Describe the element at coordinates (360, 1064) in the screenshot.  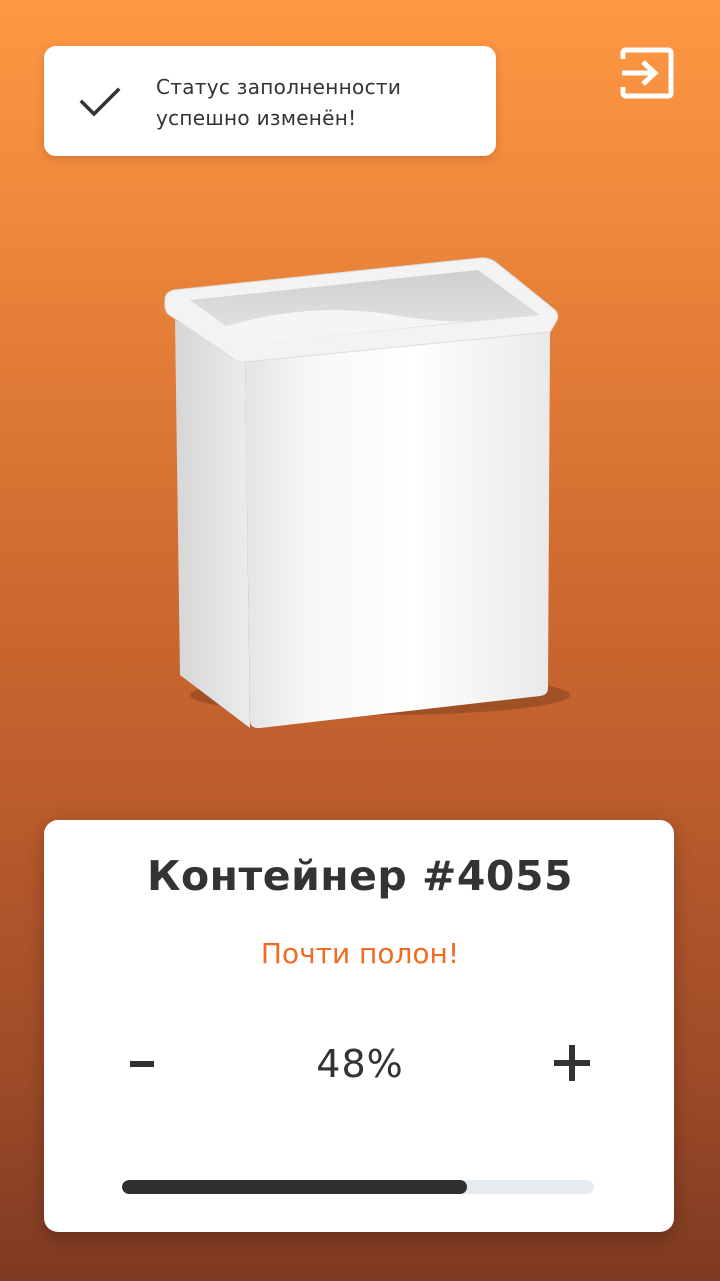
I see `fill-percent-value: 48%` at that location.